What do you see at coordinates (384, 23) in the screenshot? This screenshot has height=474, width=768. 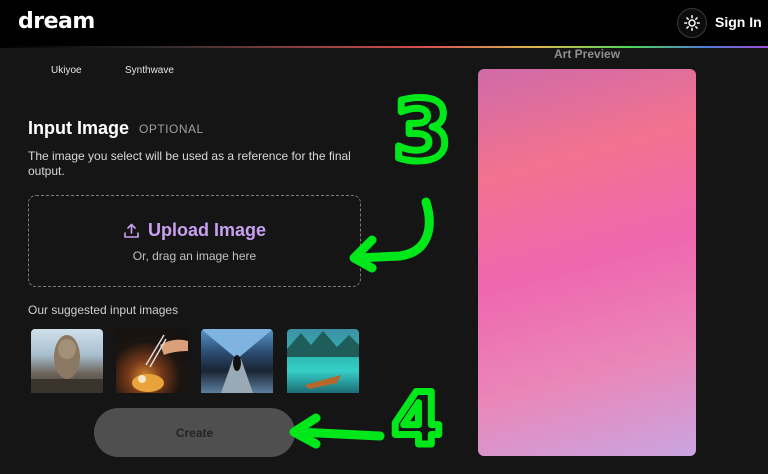 I see `top-bar: dream Sign In` at bounding box center [384, 23].